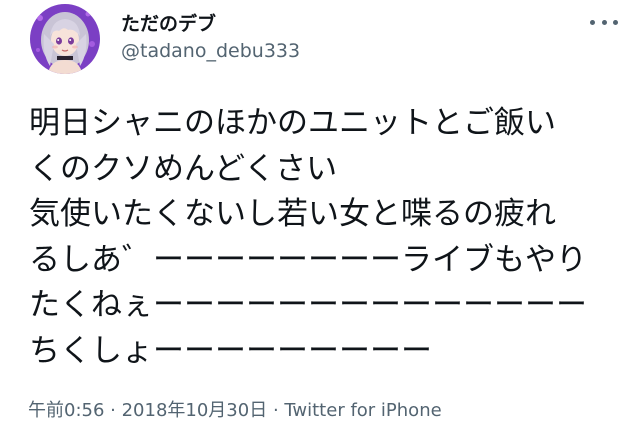  What do you see at coordinates (195, 410) in the screenshot?
I see `tweet-date: 2018年10月30日` at bounding box center [195, 410].